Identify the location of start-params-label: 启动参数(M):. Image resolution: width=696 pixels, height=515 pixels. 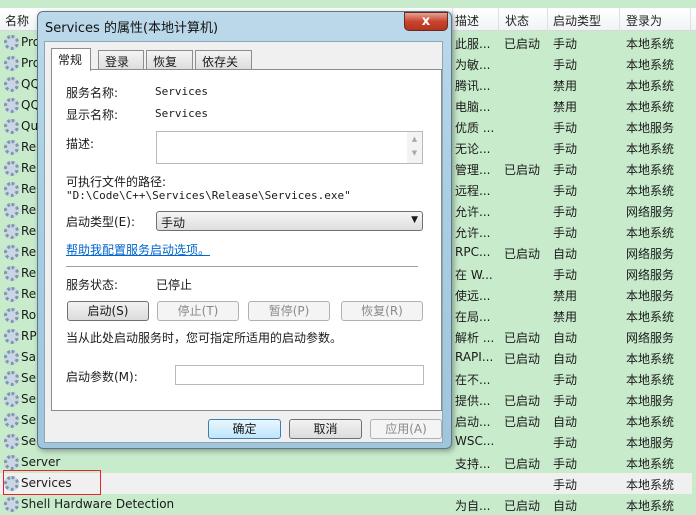
(102, 377).